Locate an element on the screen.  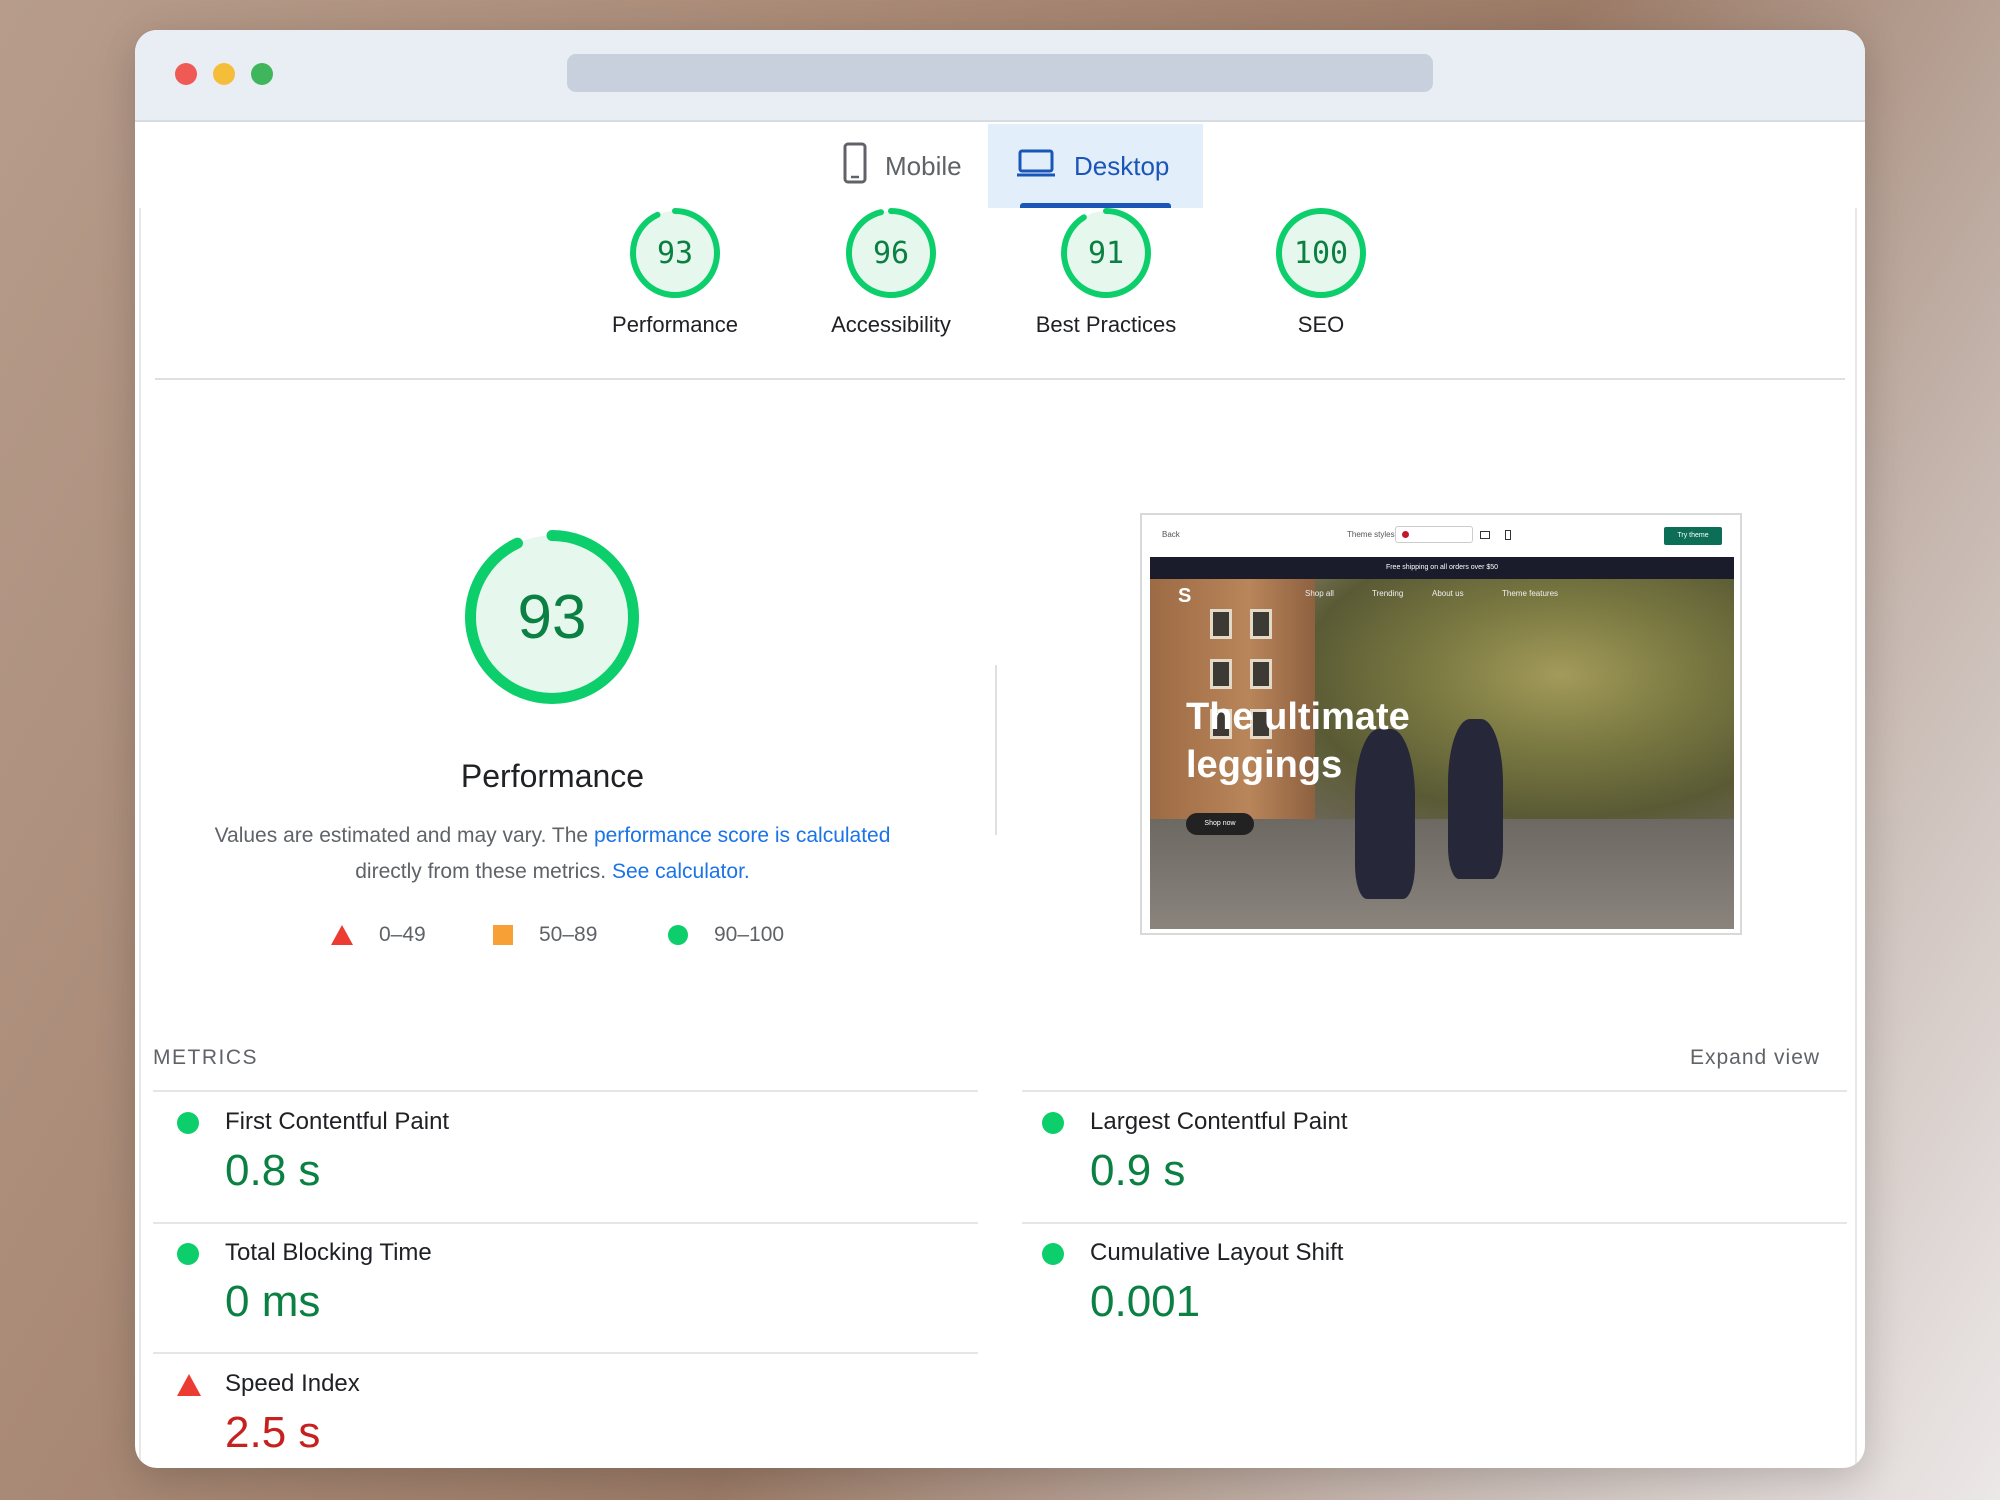
panel-border-left is located at coordinates (140, 838).